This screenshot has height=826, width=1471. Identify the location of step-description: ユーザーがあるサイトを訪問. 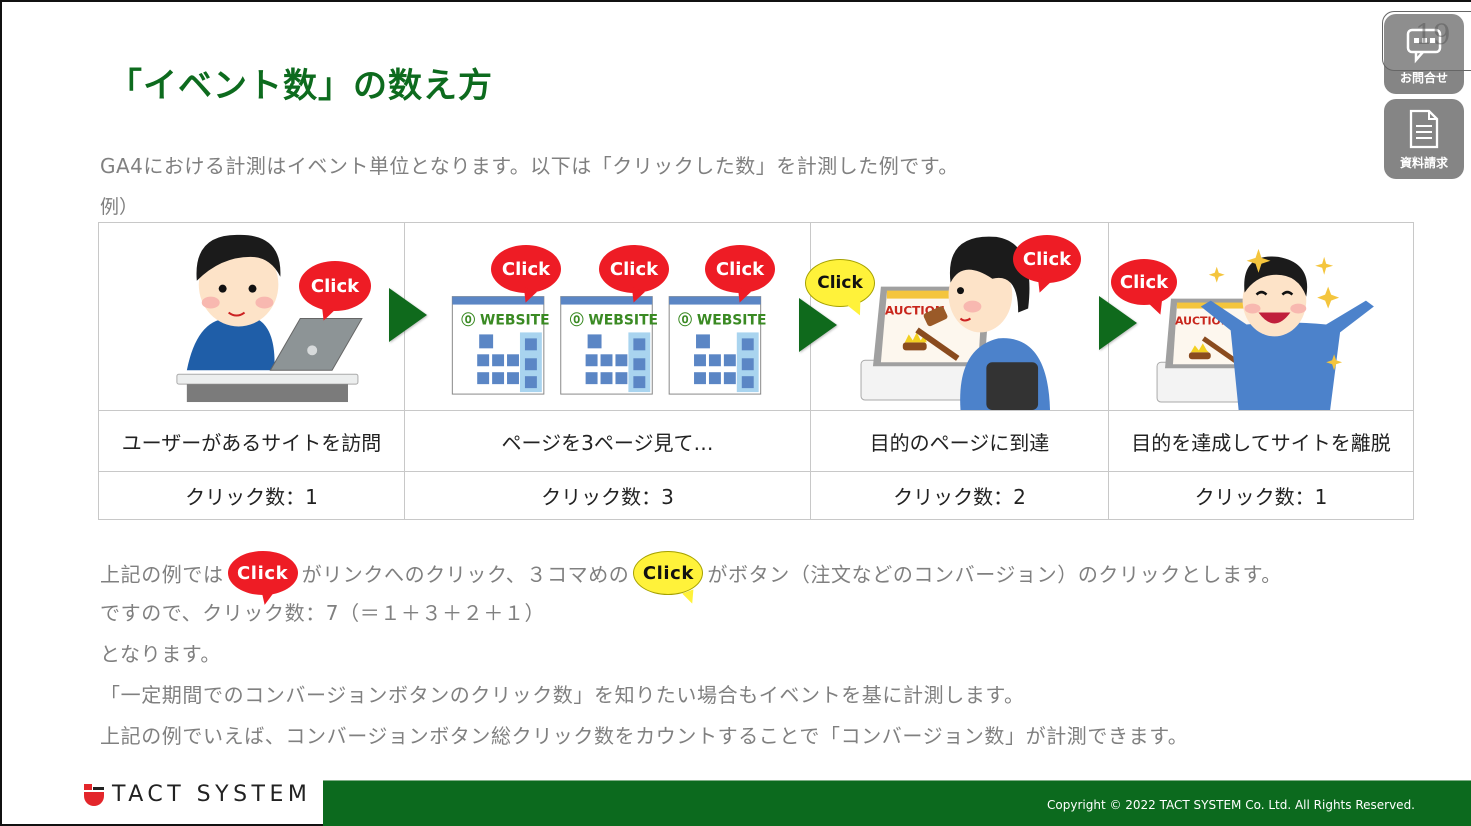
(251, 441).